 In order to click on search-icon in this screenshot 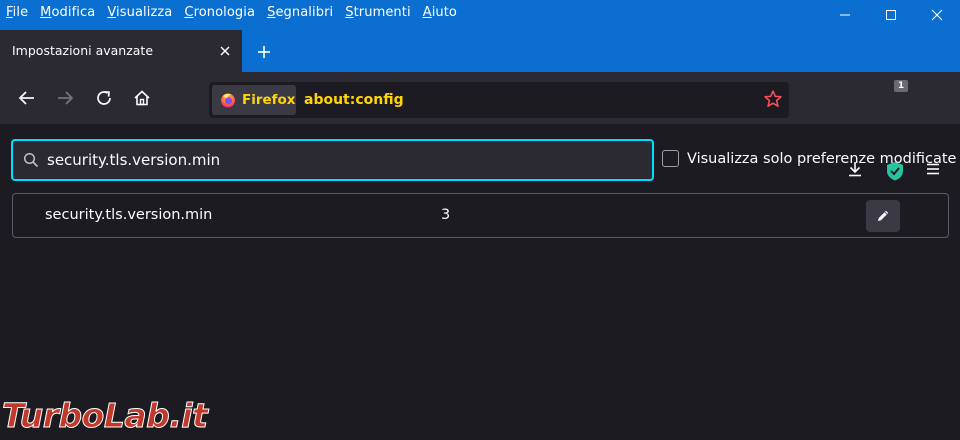, I will do `click(31, 160)`.